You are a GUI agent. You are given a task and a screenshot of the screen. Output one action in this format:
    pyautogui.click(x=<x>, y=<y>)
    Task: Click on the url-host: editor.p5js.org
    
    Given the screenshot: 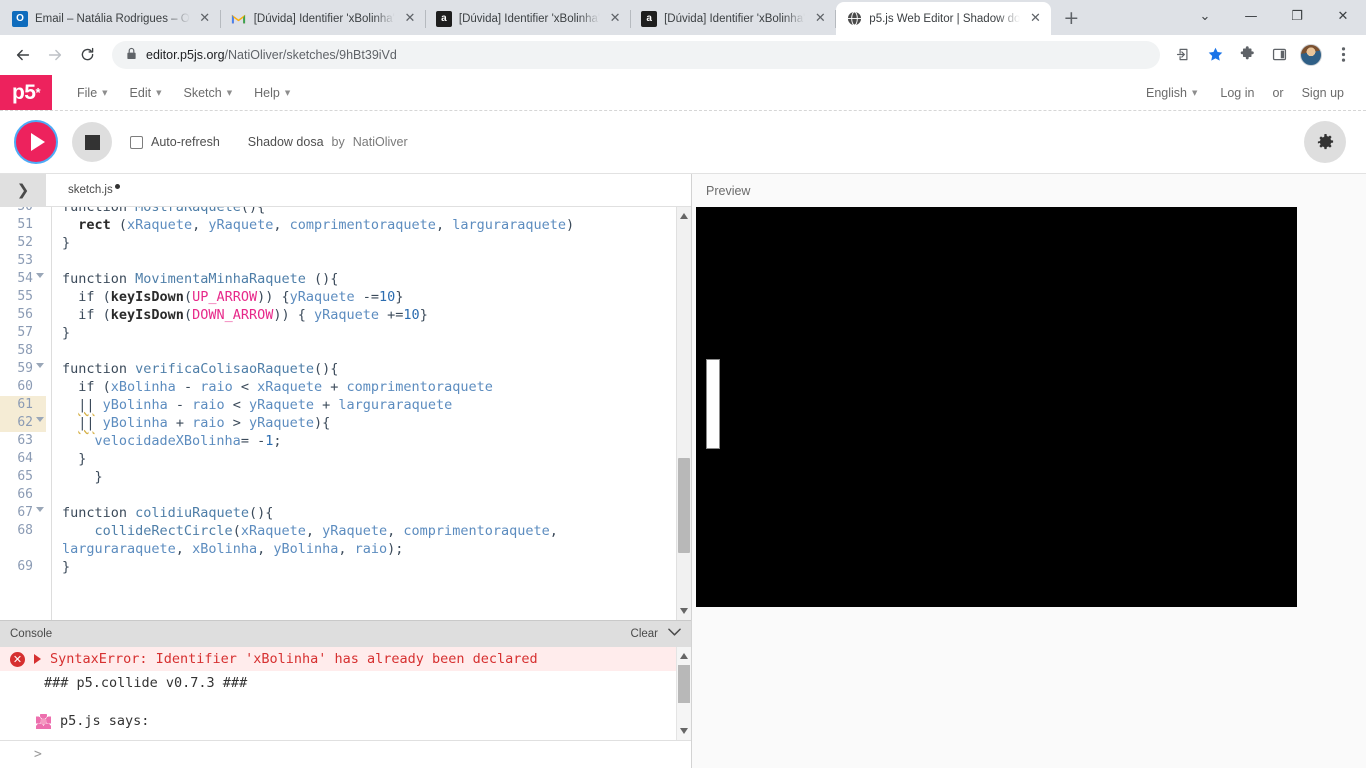 What is the action you would take?
    pyautogui.click(x=185, y=54)
    